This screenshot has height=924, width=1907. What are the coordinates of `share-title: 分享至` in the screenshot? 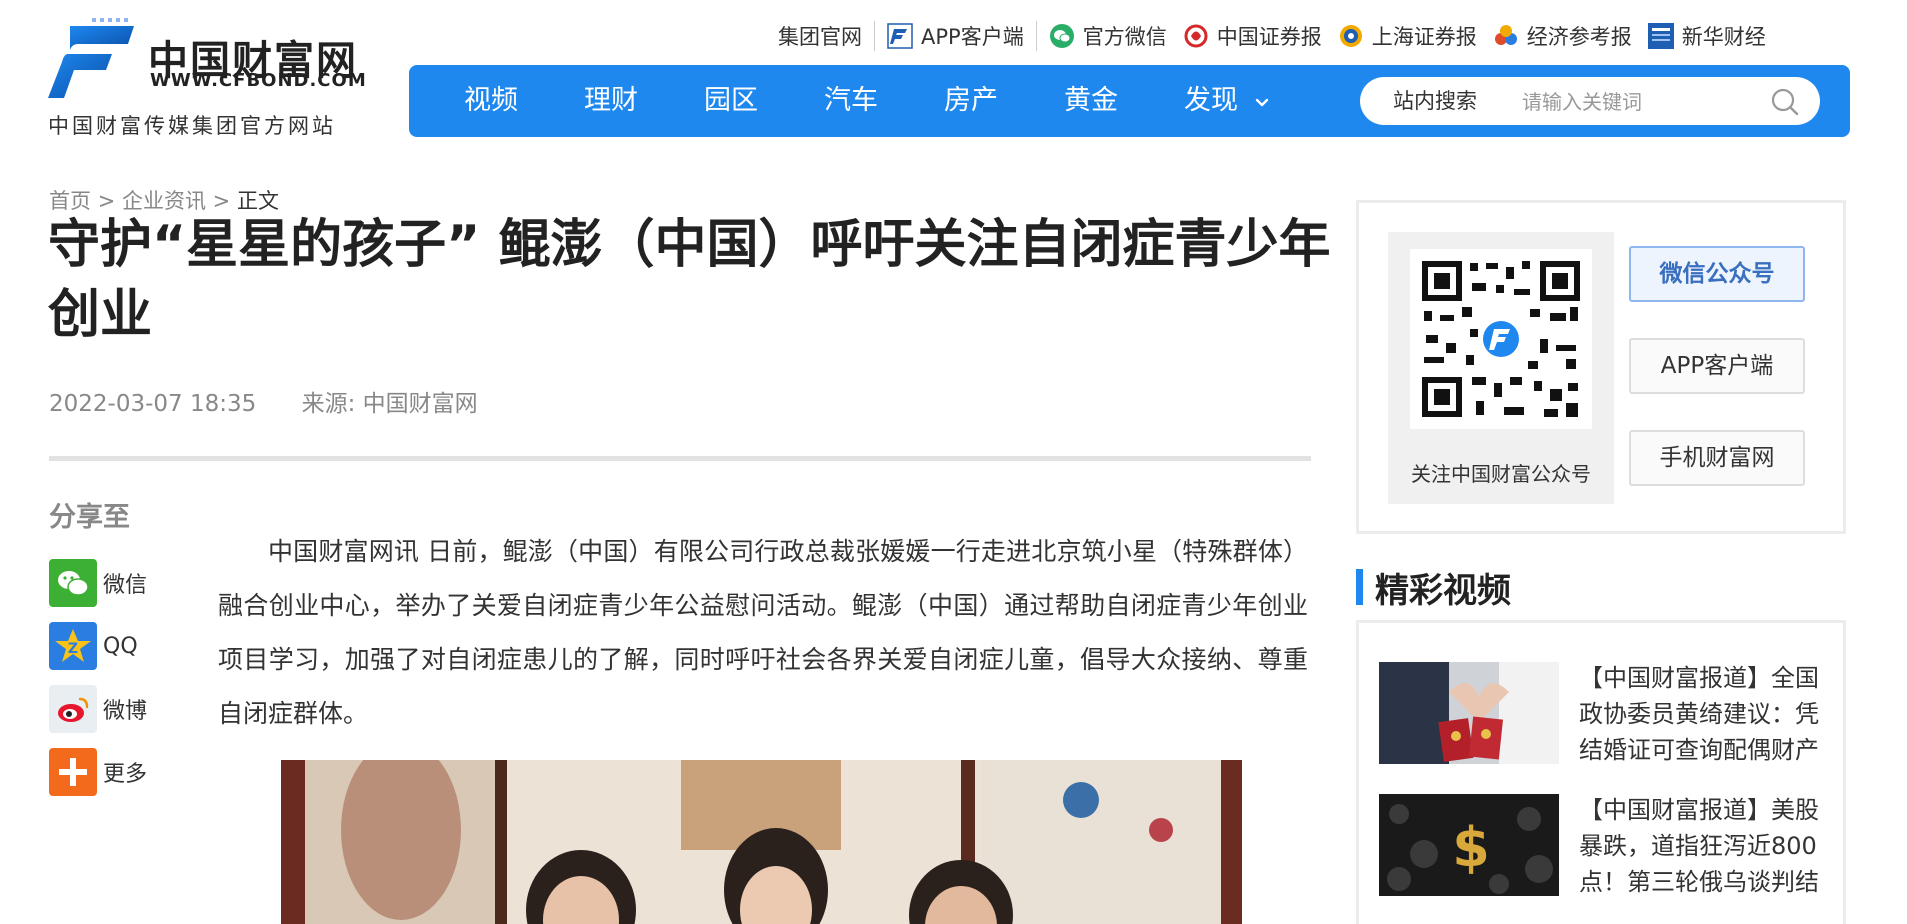 It's located at (89, 517).